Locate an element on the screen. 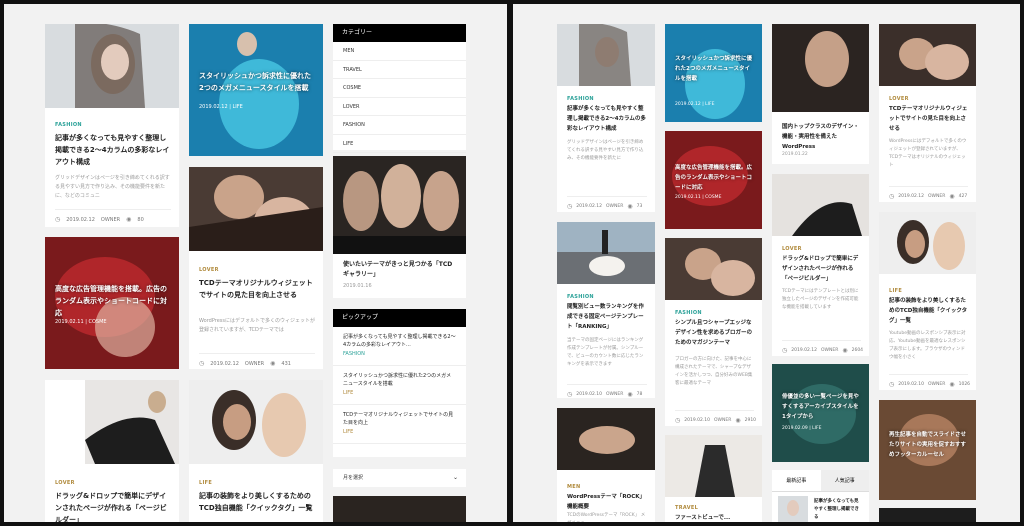  post-category: MEN is located at coordinates (573, 487).